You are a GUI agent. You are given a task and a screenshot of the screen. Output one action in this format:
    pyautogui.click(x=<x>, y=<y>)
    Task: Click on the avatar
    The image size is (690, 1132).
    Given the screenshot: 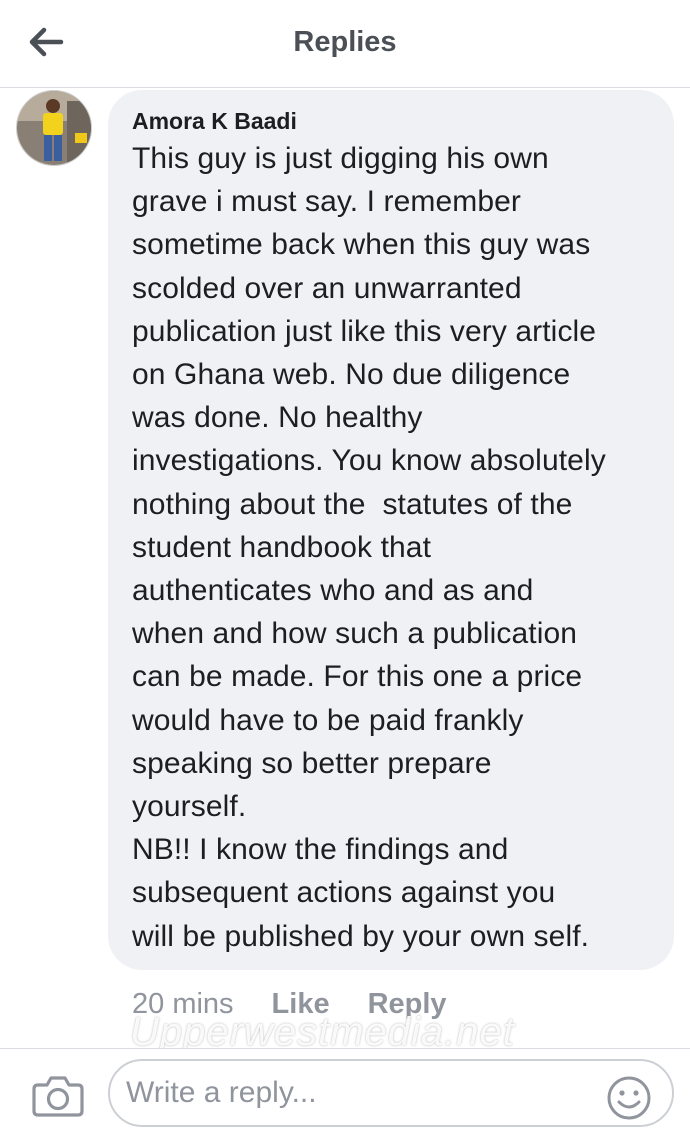 What is the action you would take?
    pyautogui.click(x=54, y=128)
    